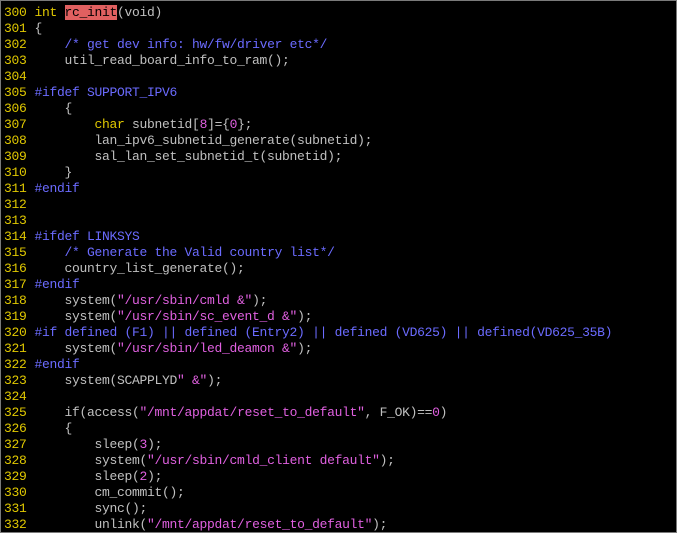  What do you see at coordinates (203, 124) in the screenshot?
I see `number-token: 8` at bounding box center [203, 124].